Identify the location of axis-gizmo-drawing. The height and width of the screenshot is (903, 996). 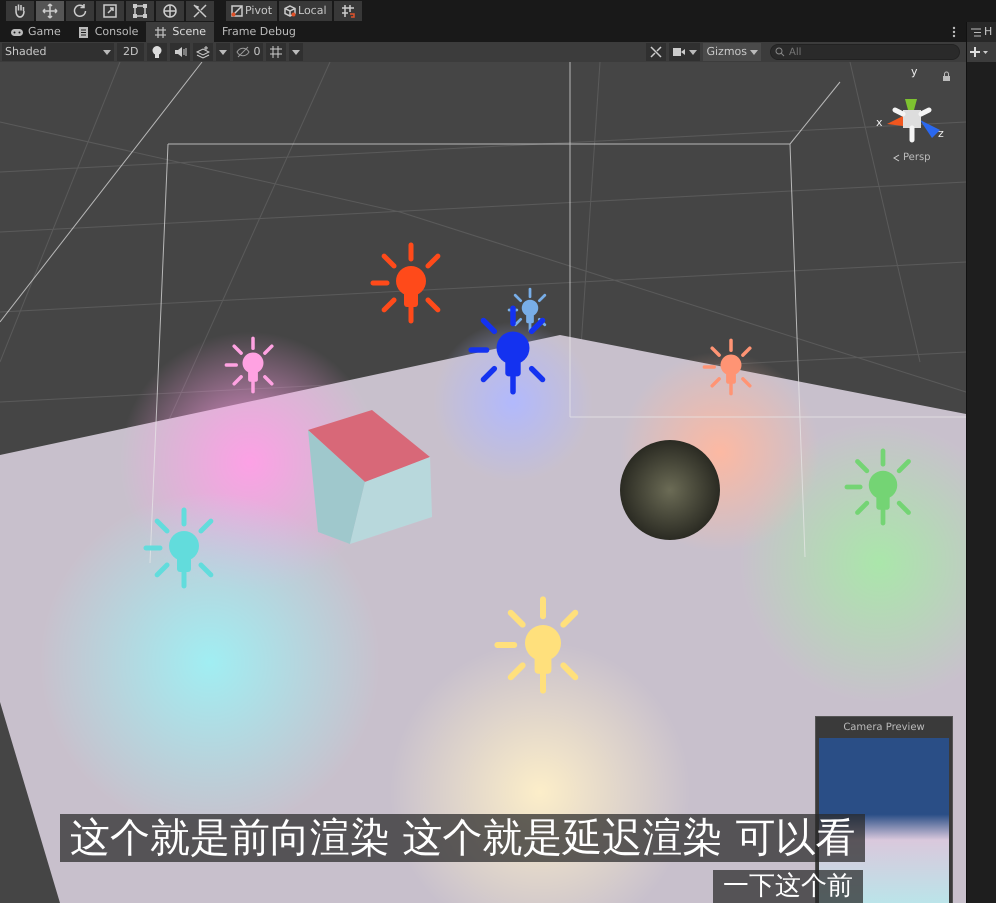
(913, 120).